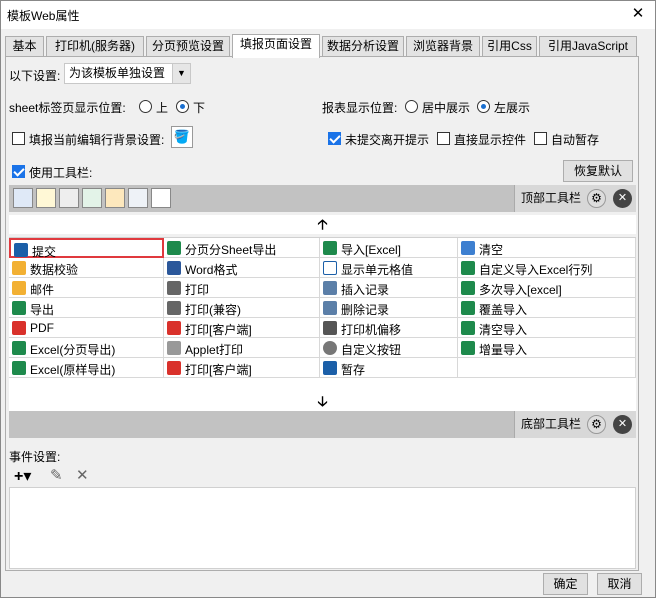 This screenshot has height=598, width=656. What do you see at coordinates (242, 248) in the screenshot?
I see `grid-item-sheet-export: 分页分Sheet导出` at bounding box center [242, 248].